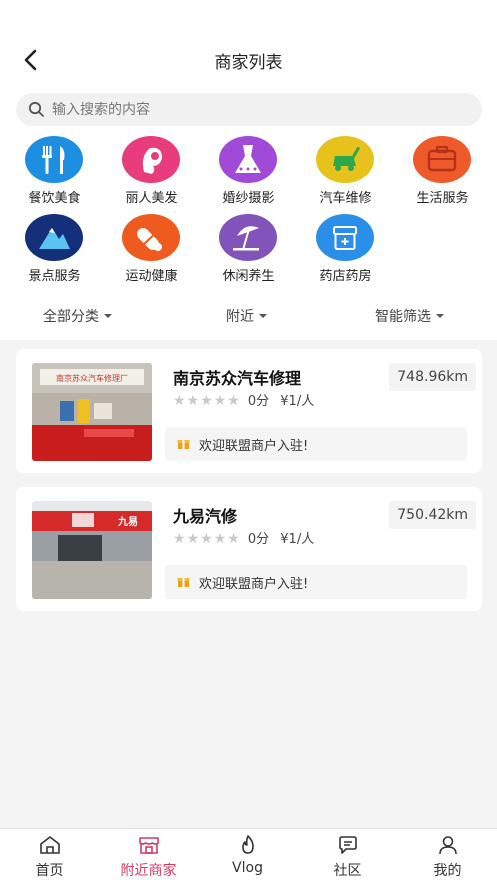  Describe the element at coordinates (148, 856) in the screenshot. I see `tab-nearby: 附近商家` at that location.